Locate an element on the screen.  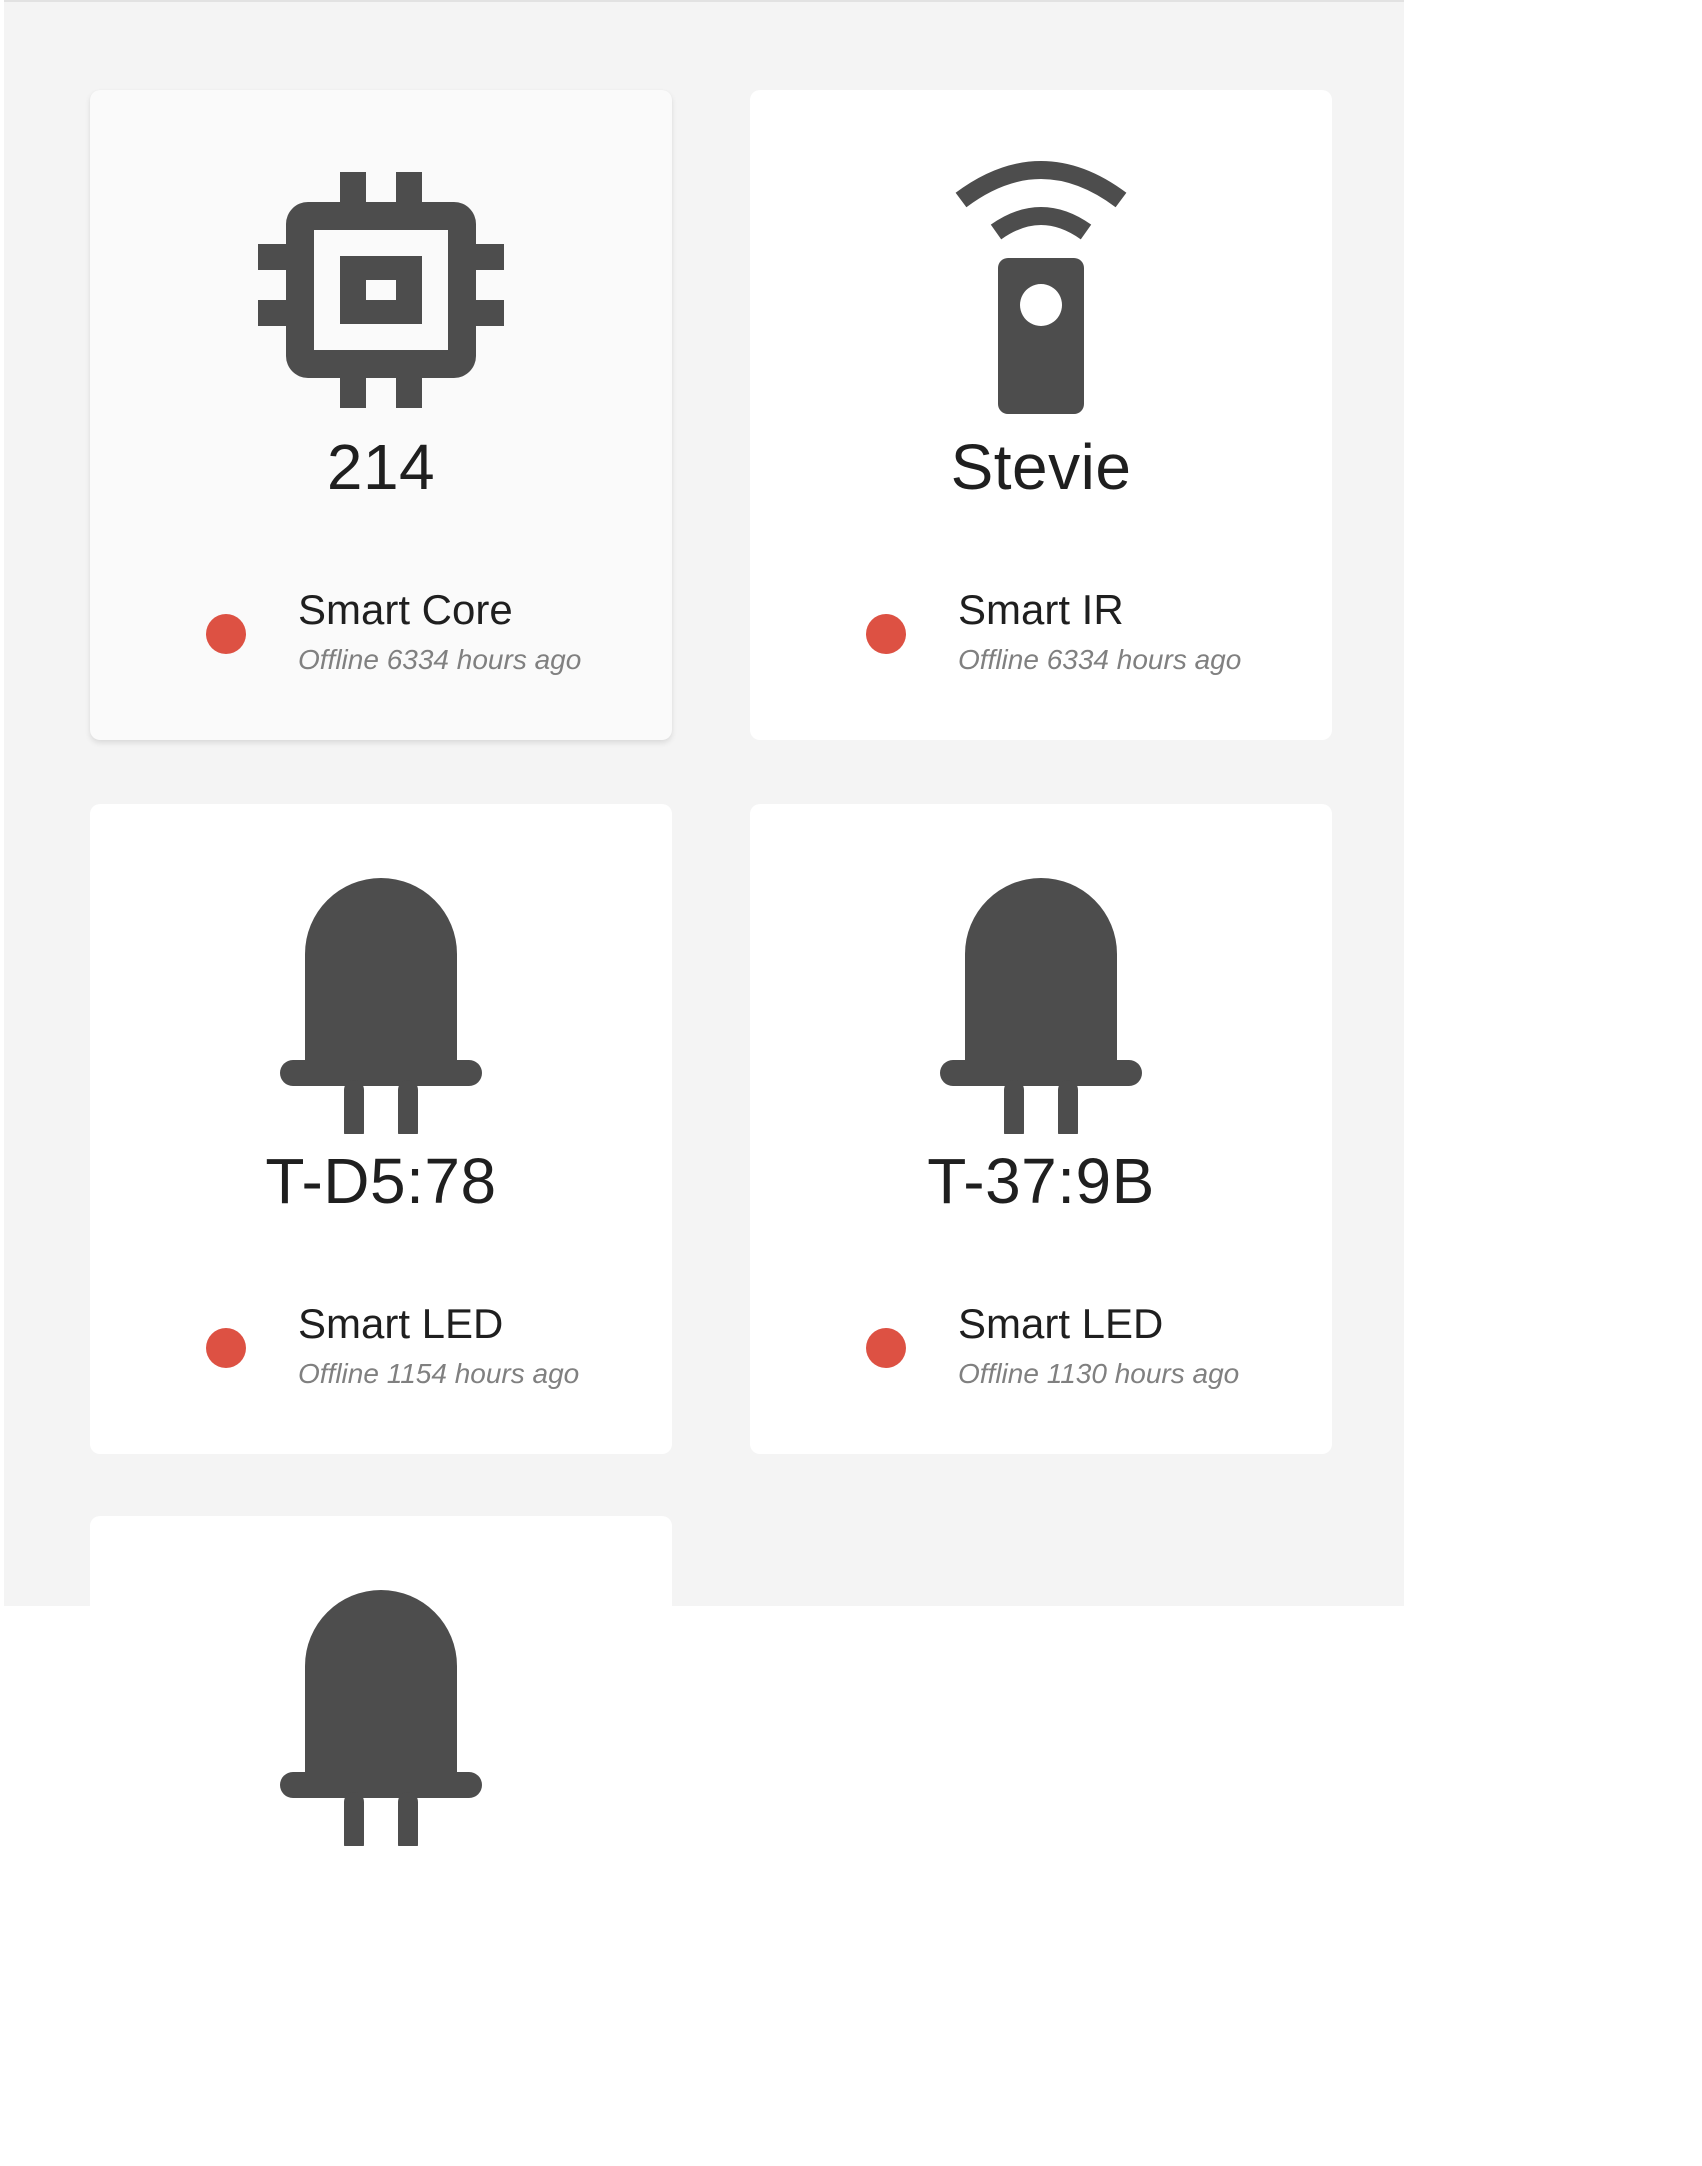
device-card-t-d5-78: T-D5:78 Smart LED Offline 1154 hours ago is located at coordinates (381, 1129).